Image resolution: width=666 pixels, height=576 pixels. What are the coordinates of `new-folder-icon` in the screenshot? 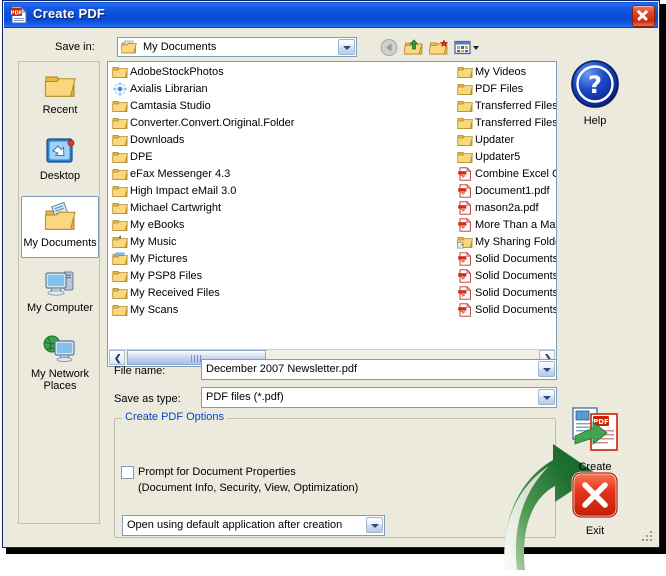 It's located at (438, 47).